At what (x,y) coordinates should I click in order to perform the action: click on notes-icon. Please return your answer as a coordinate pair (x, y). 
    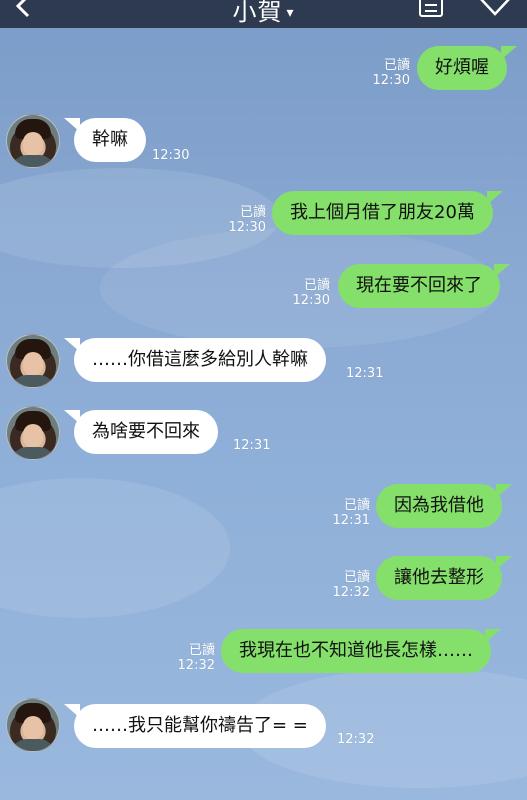
    Looking at the image, I should click on (431, 9).